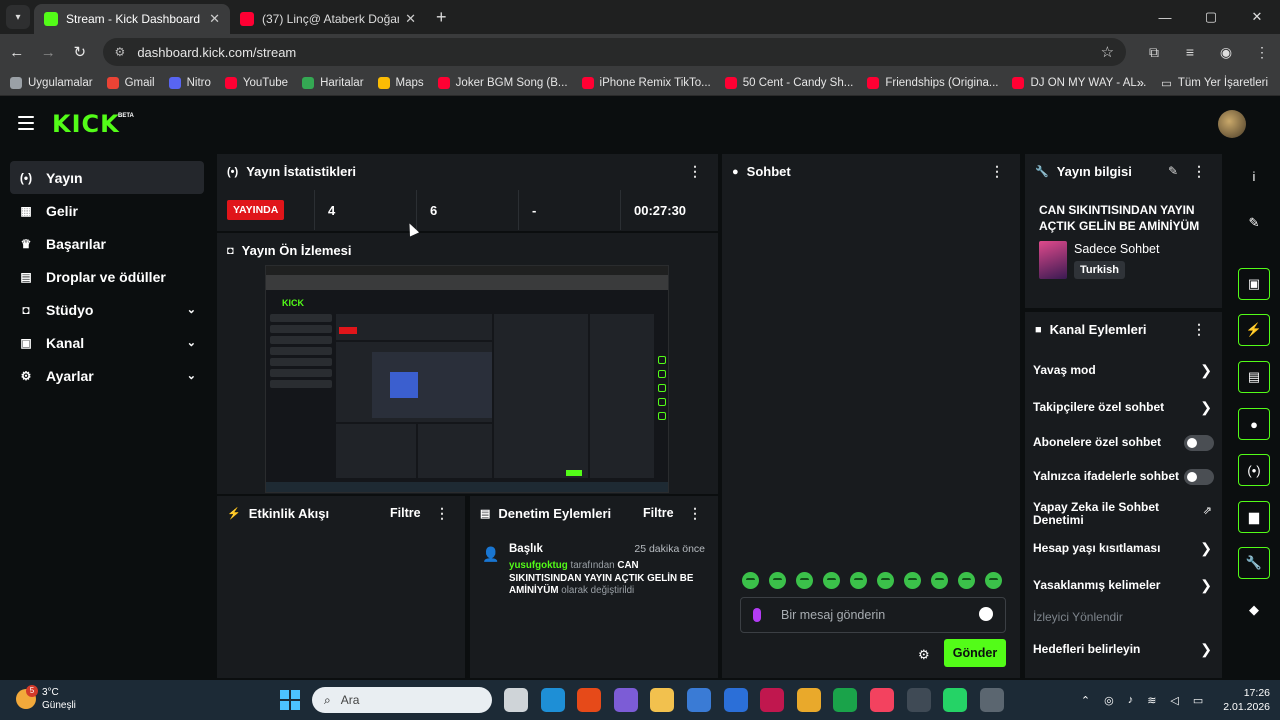  What do you see at coordinates (1165, 17) in the screenshot?
I see `minimize-button: —` at bounding box center [1165, 17].